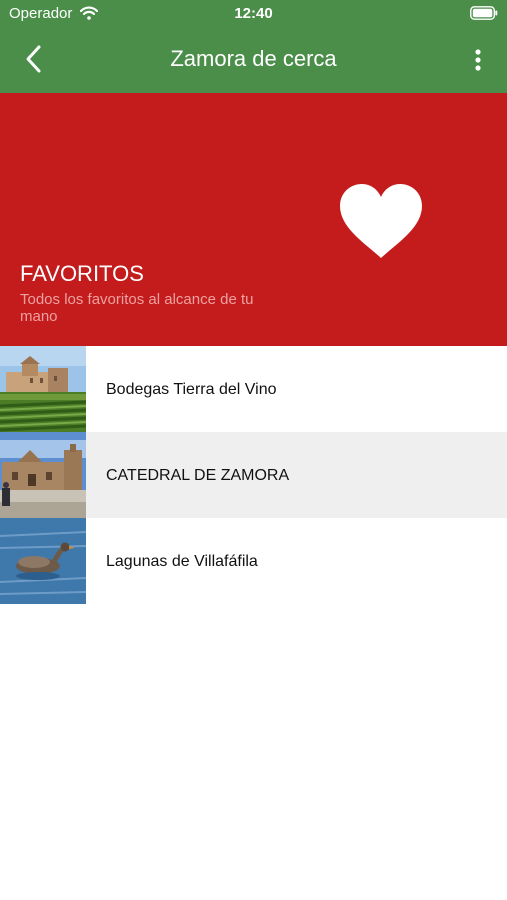 The height and width of the screenshot is (900, 507). I want to click on list-item: Bodegas Tierra del Vino, so click(253, 389).